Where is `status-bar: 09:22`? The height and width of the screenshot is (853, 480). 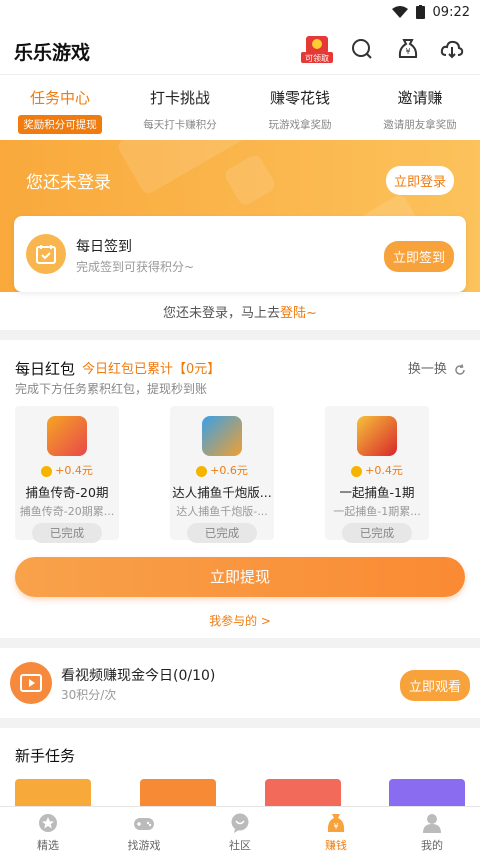
status-bar: 09:22 is located at coordinates (240, 12).